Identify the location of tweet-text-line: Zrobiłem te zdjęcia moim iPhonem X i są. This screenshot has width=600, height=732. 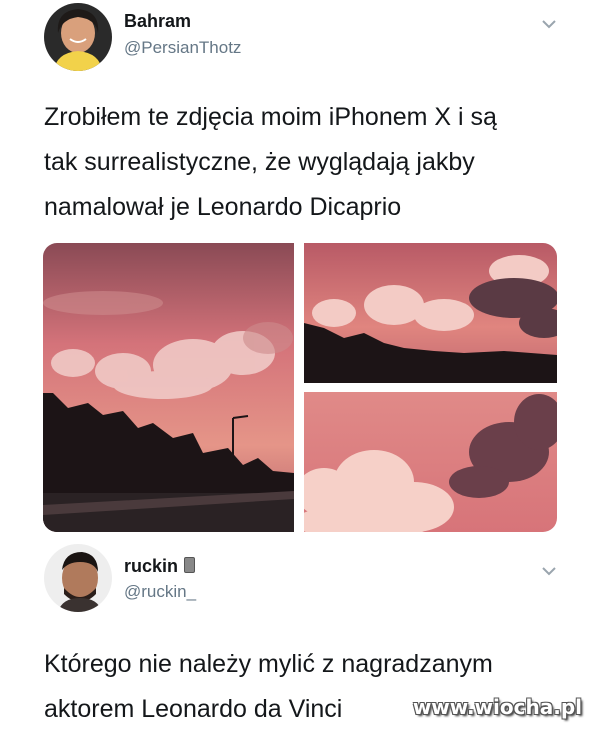
(270, 117).